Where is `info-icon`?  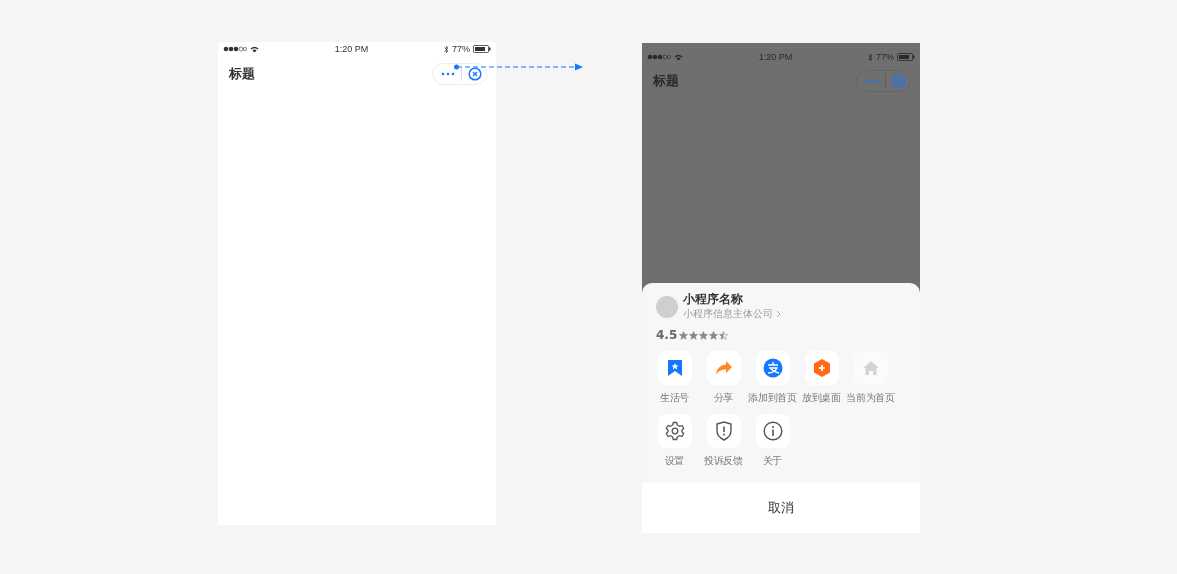 info-icon is located at coordinates (772, 431).